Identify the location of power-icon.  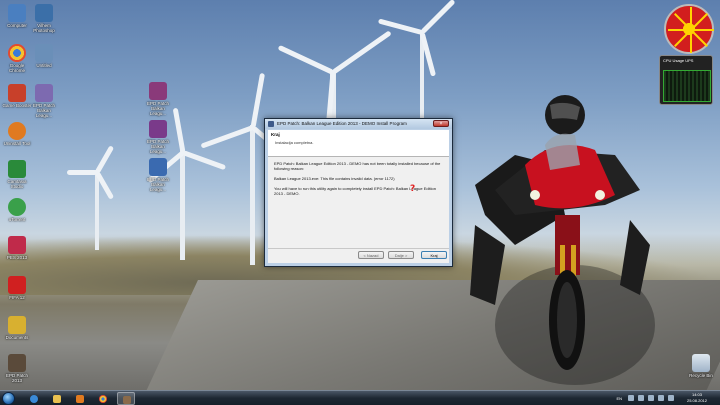
(671, 398).